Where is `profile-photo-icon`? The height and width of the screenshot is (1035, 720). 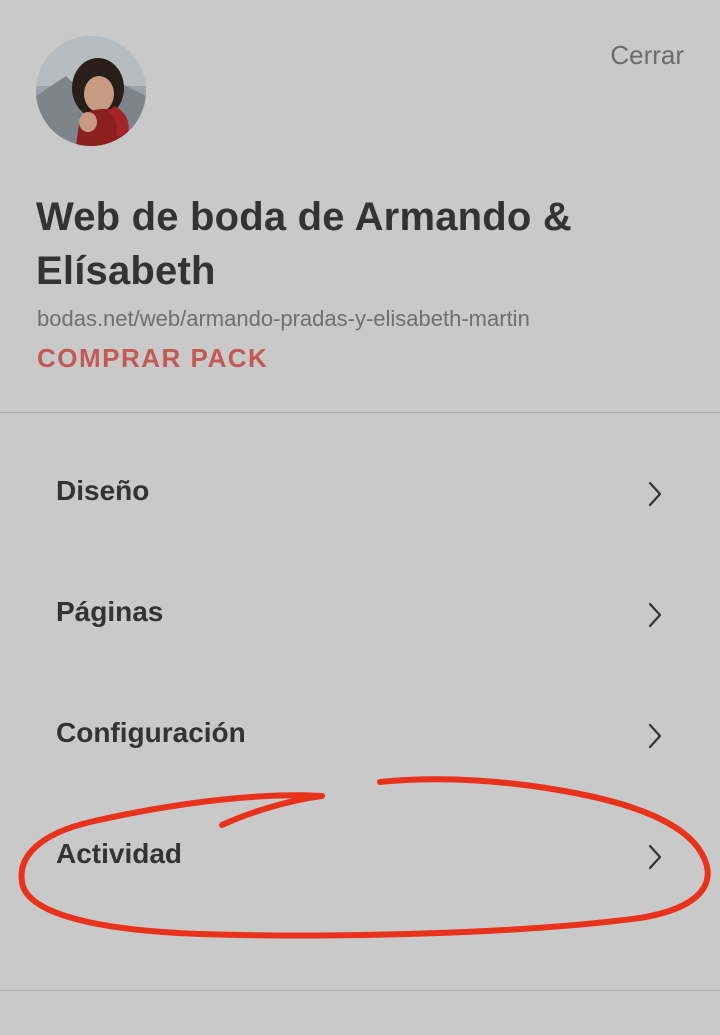
profile-photo-icon is located at coordinates (91, 91).